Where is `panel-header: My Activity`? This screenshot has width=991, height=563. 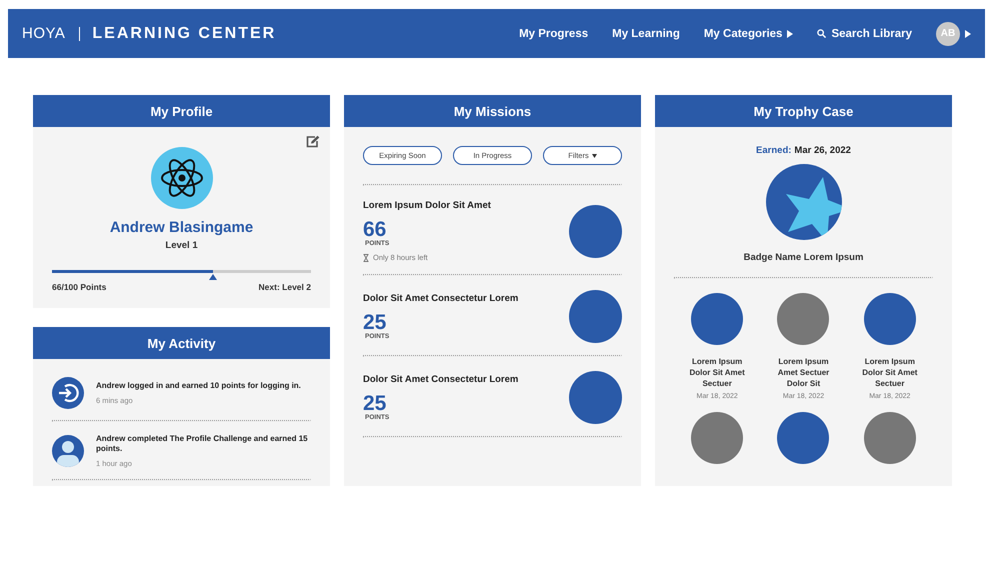
panel-header: My Activity is located at coordinates (181, 343).